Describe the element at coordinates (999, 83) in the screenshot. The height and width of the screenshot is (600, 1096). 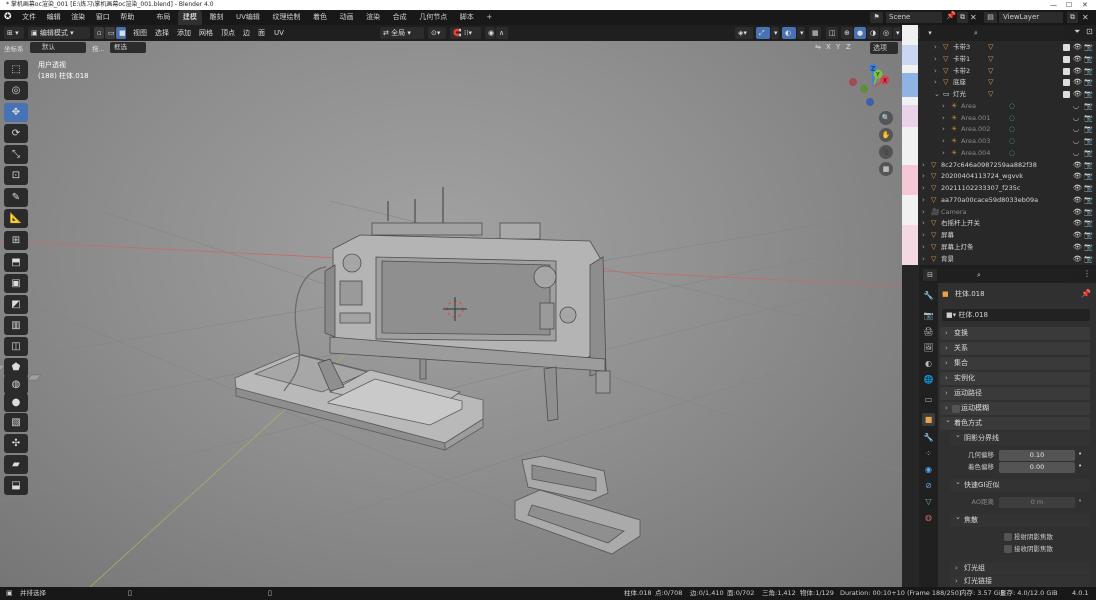
I see `outliner-row: › ▽ 底座 ▽ 👁 📷` at that location.